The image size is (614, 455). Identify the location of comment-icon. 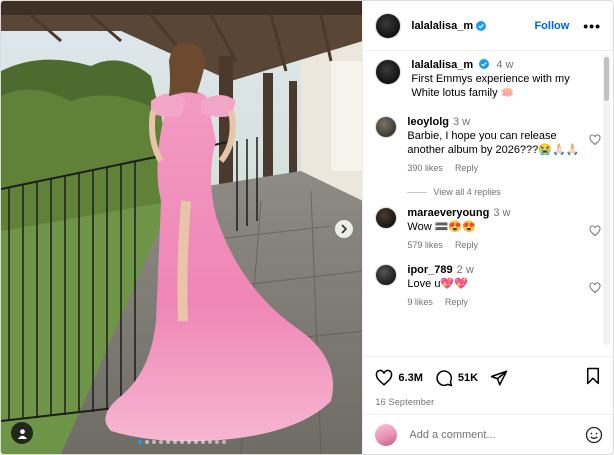
(444, 377).